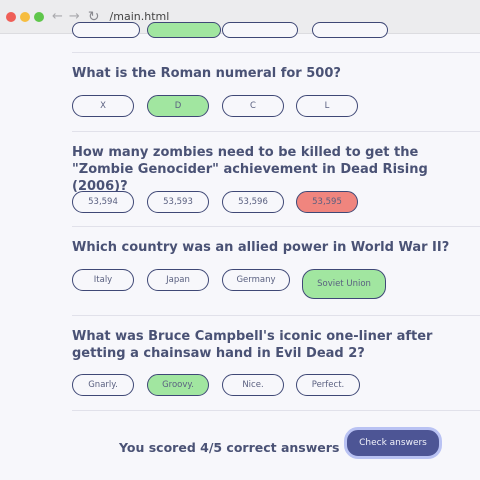  What do you see at coordinates (178, 106) in the screenshot?
I see `answer-option: D` at bounding box center [178, 106].